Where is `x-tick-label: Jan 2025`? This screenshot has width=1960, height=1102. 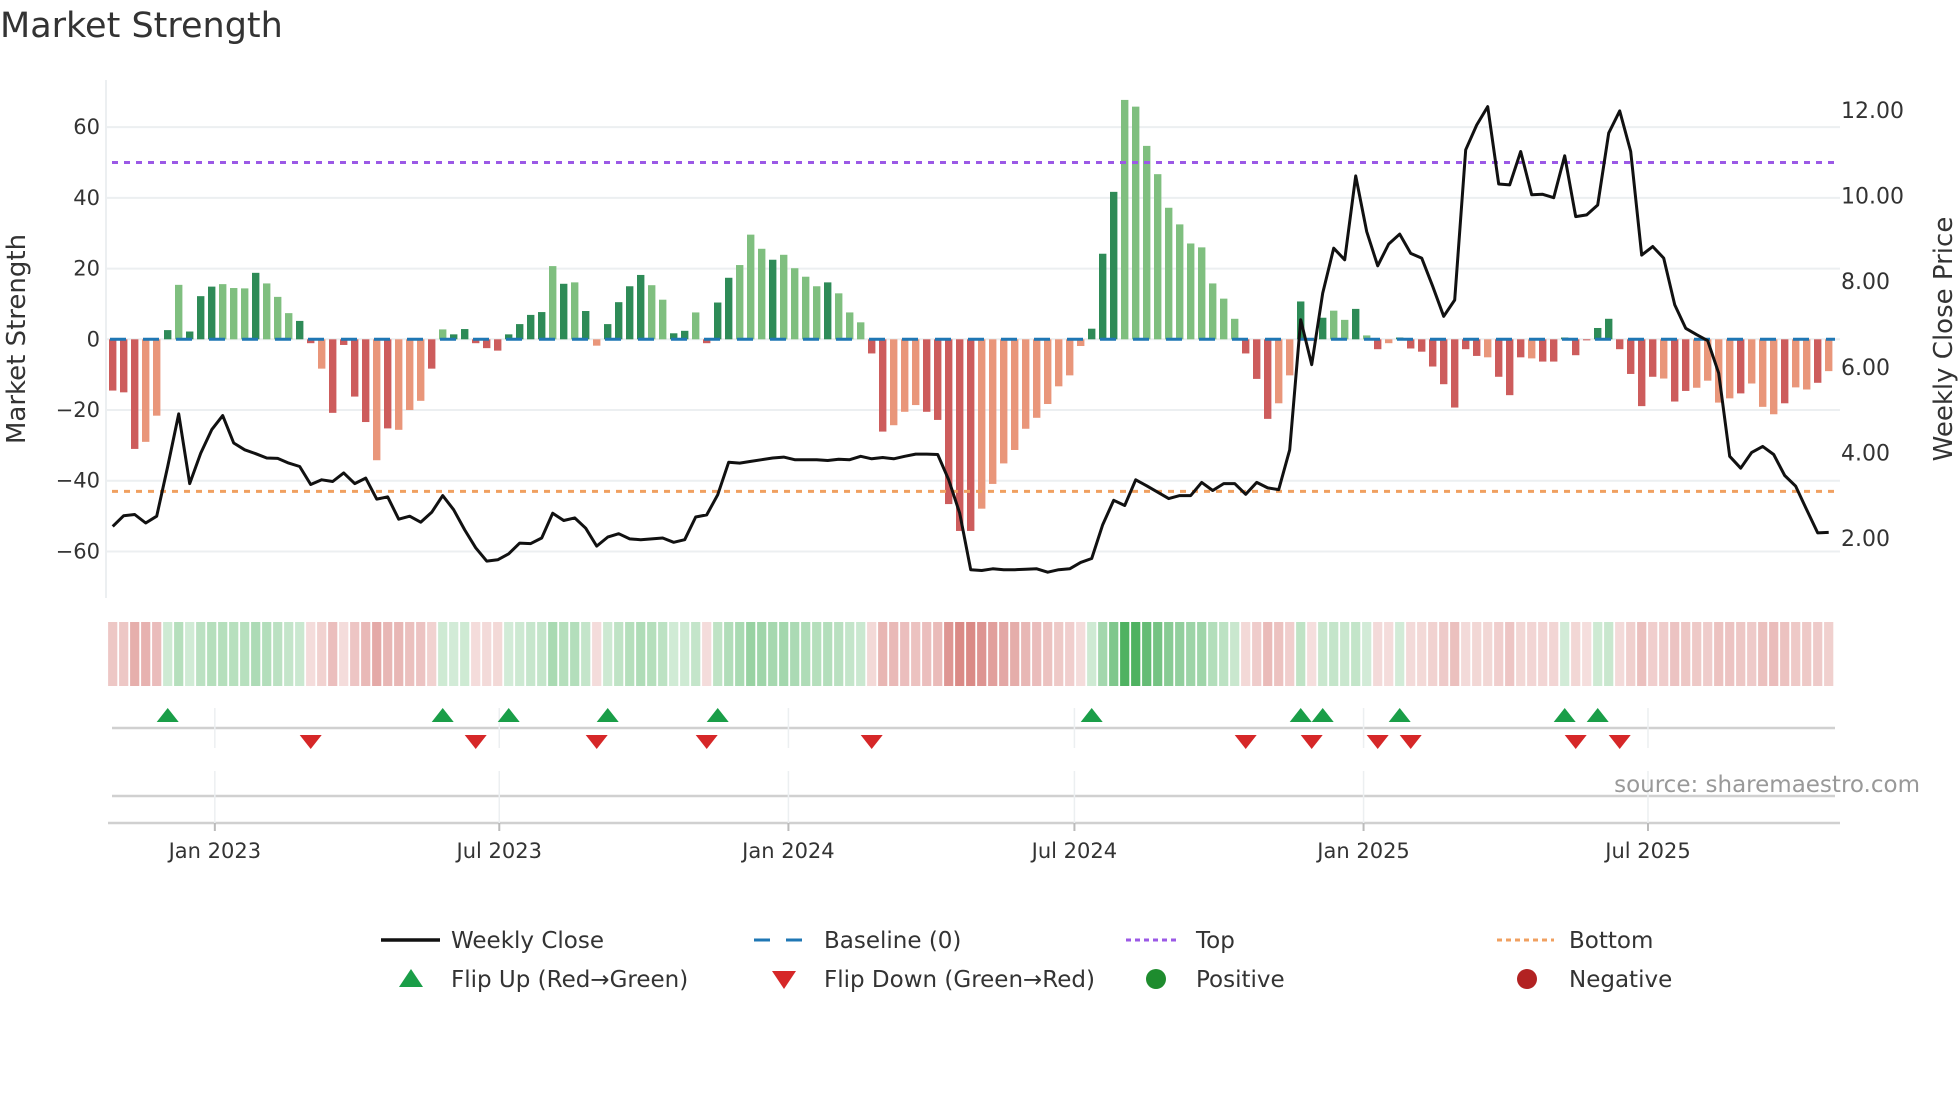 x-tick-label: Jan 2025 is located at coordinates (1362, 851).